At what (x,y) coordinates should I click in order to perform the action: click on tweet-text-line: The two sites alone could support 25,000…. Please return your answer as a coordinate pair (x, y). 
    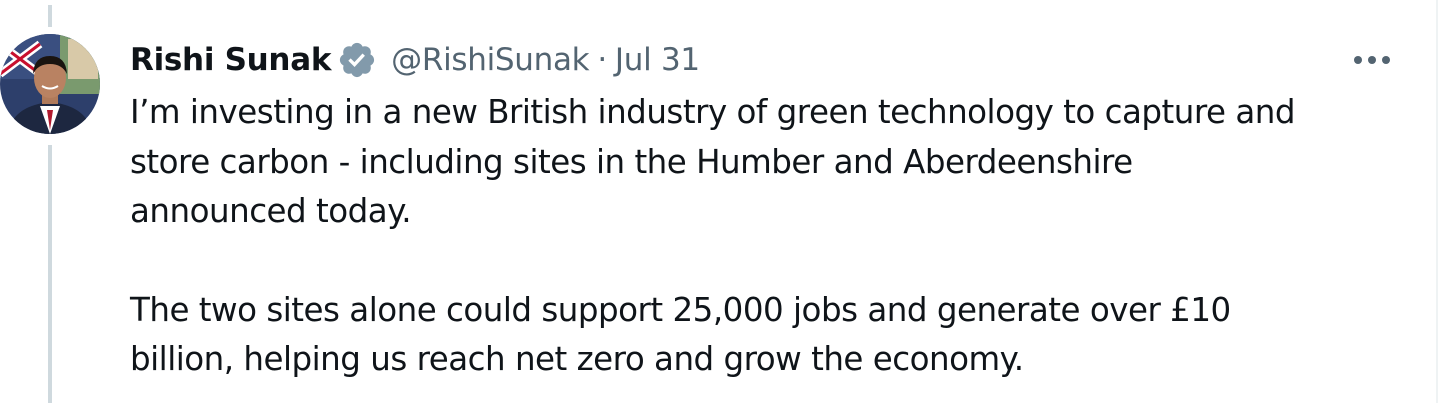
    Looking at the image, I should click on (680, 309).